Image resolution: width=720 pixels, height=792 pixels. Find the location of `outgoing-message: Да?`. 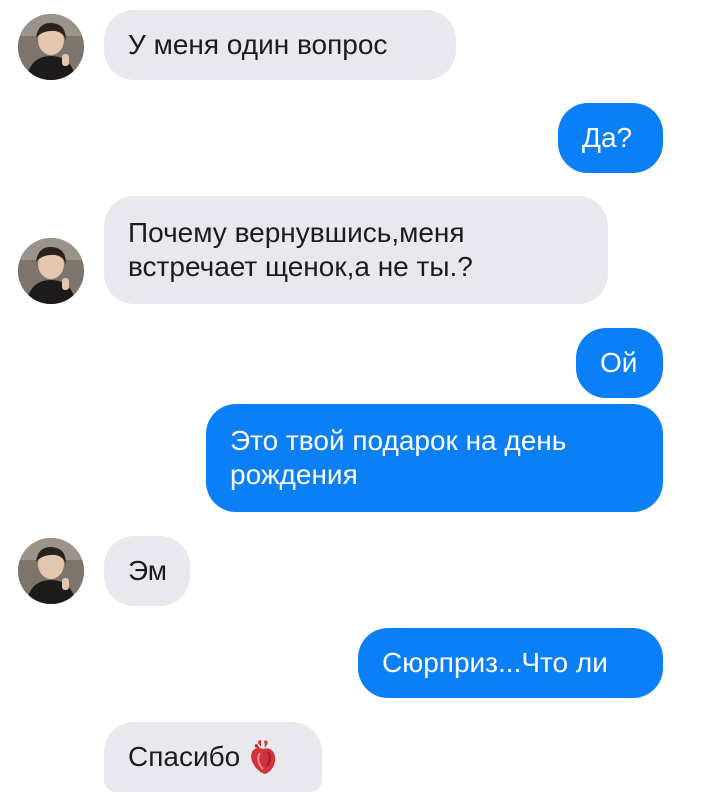

outgoing-message: Да? is located at coordinates (610, 138).